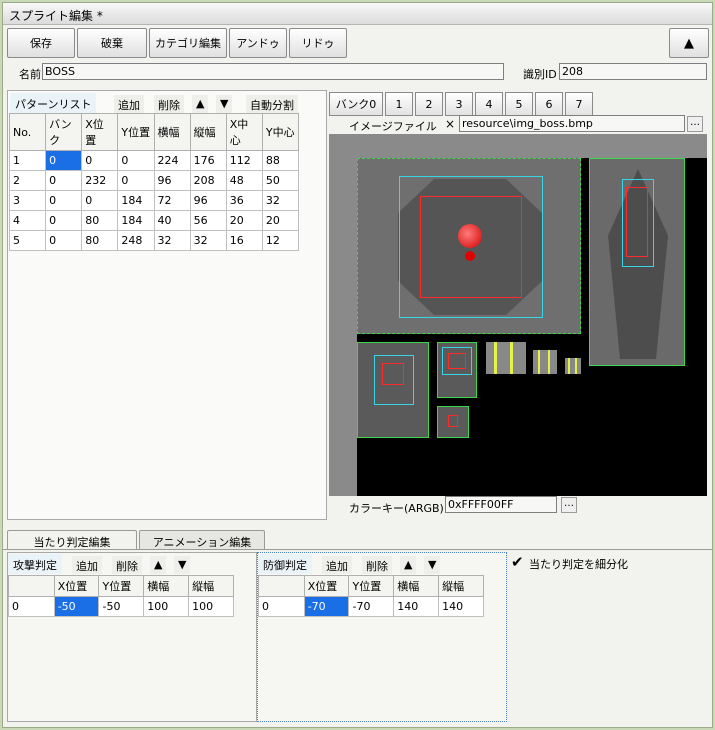  Describe the element at coordinates (27, 160) in the screenshot. I see `table-cell: 1` at that location.